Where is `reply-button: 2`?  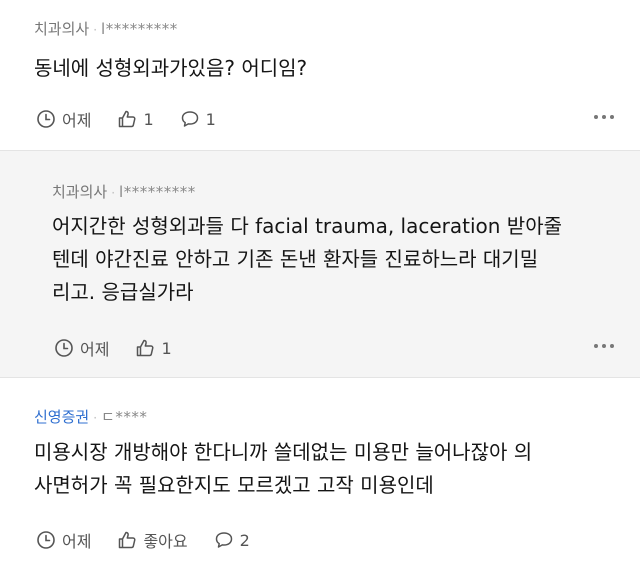
reply-button: 2 is located at coordinates (232, 540).